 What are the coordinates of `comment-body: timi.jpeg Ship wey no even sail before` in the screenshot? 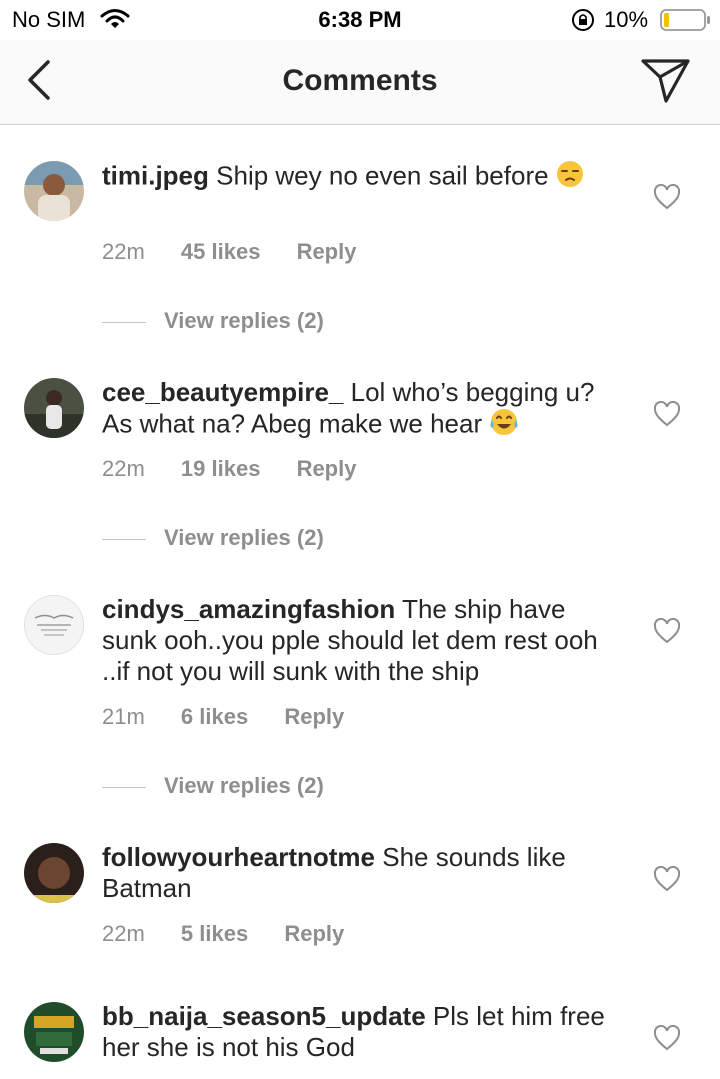 It's located at (362, 177).